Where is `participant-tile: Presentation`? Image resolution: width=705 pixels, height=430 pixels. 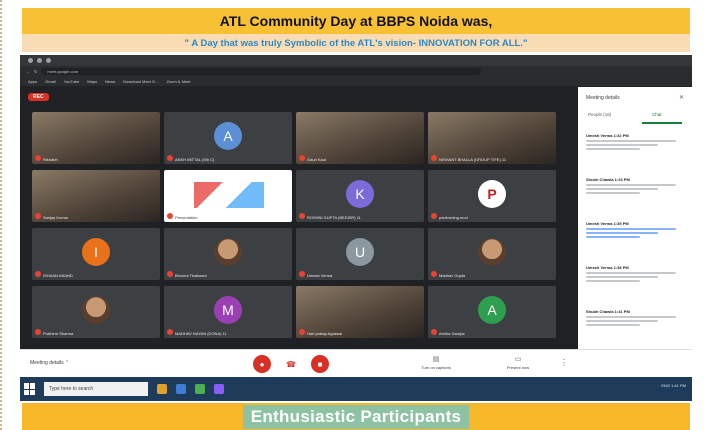 participant-tile: Presentation is located at coordinates (228, 196).